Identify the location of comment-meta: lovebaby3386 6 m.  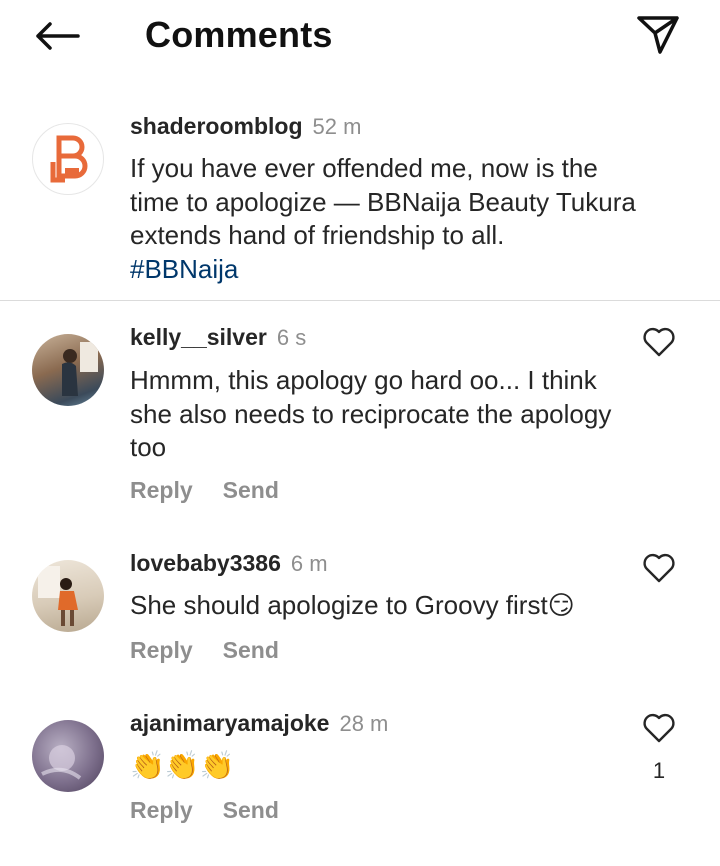
(229, 563).